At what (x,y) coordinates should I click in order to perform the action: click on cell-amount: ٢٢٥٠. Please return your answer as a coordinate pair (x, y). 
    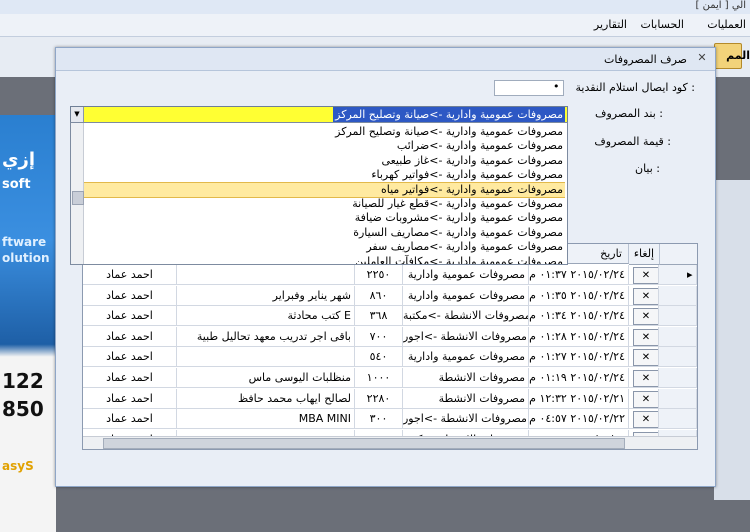
    Looking at the image, I should click on (379, 275).